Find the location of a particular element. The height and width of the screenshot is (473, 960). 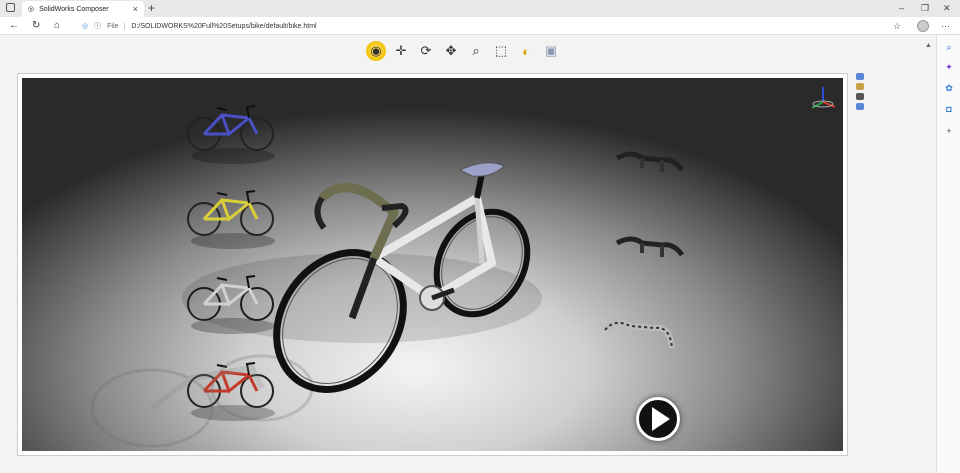

reload-button: ↻ is located at coordinates (36, 26).